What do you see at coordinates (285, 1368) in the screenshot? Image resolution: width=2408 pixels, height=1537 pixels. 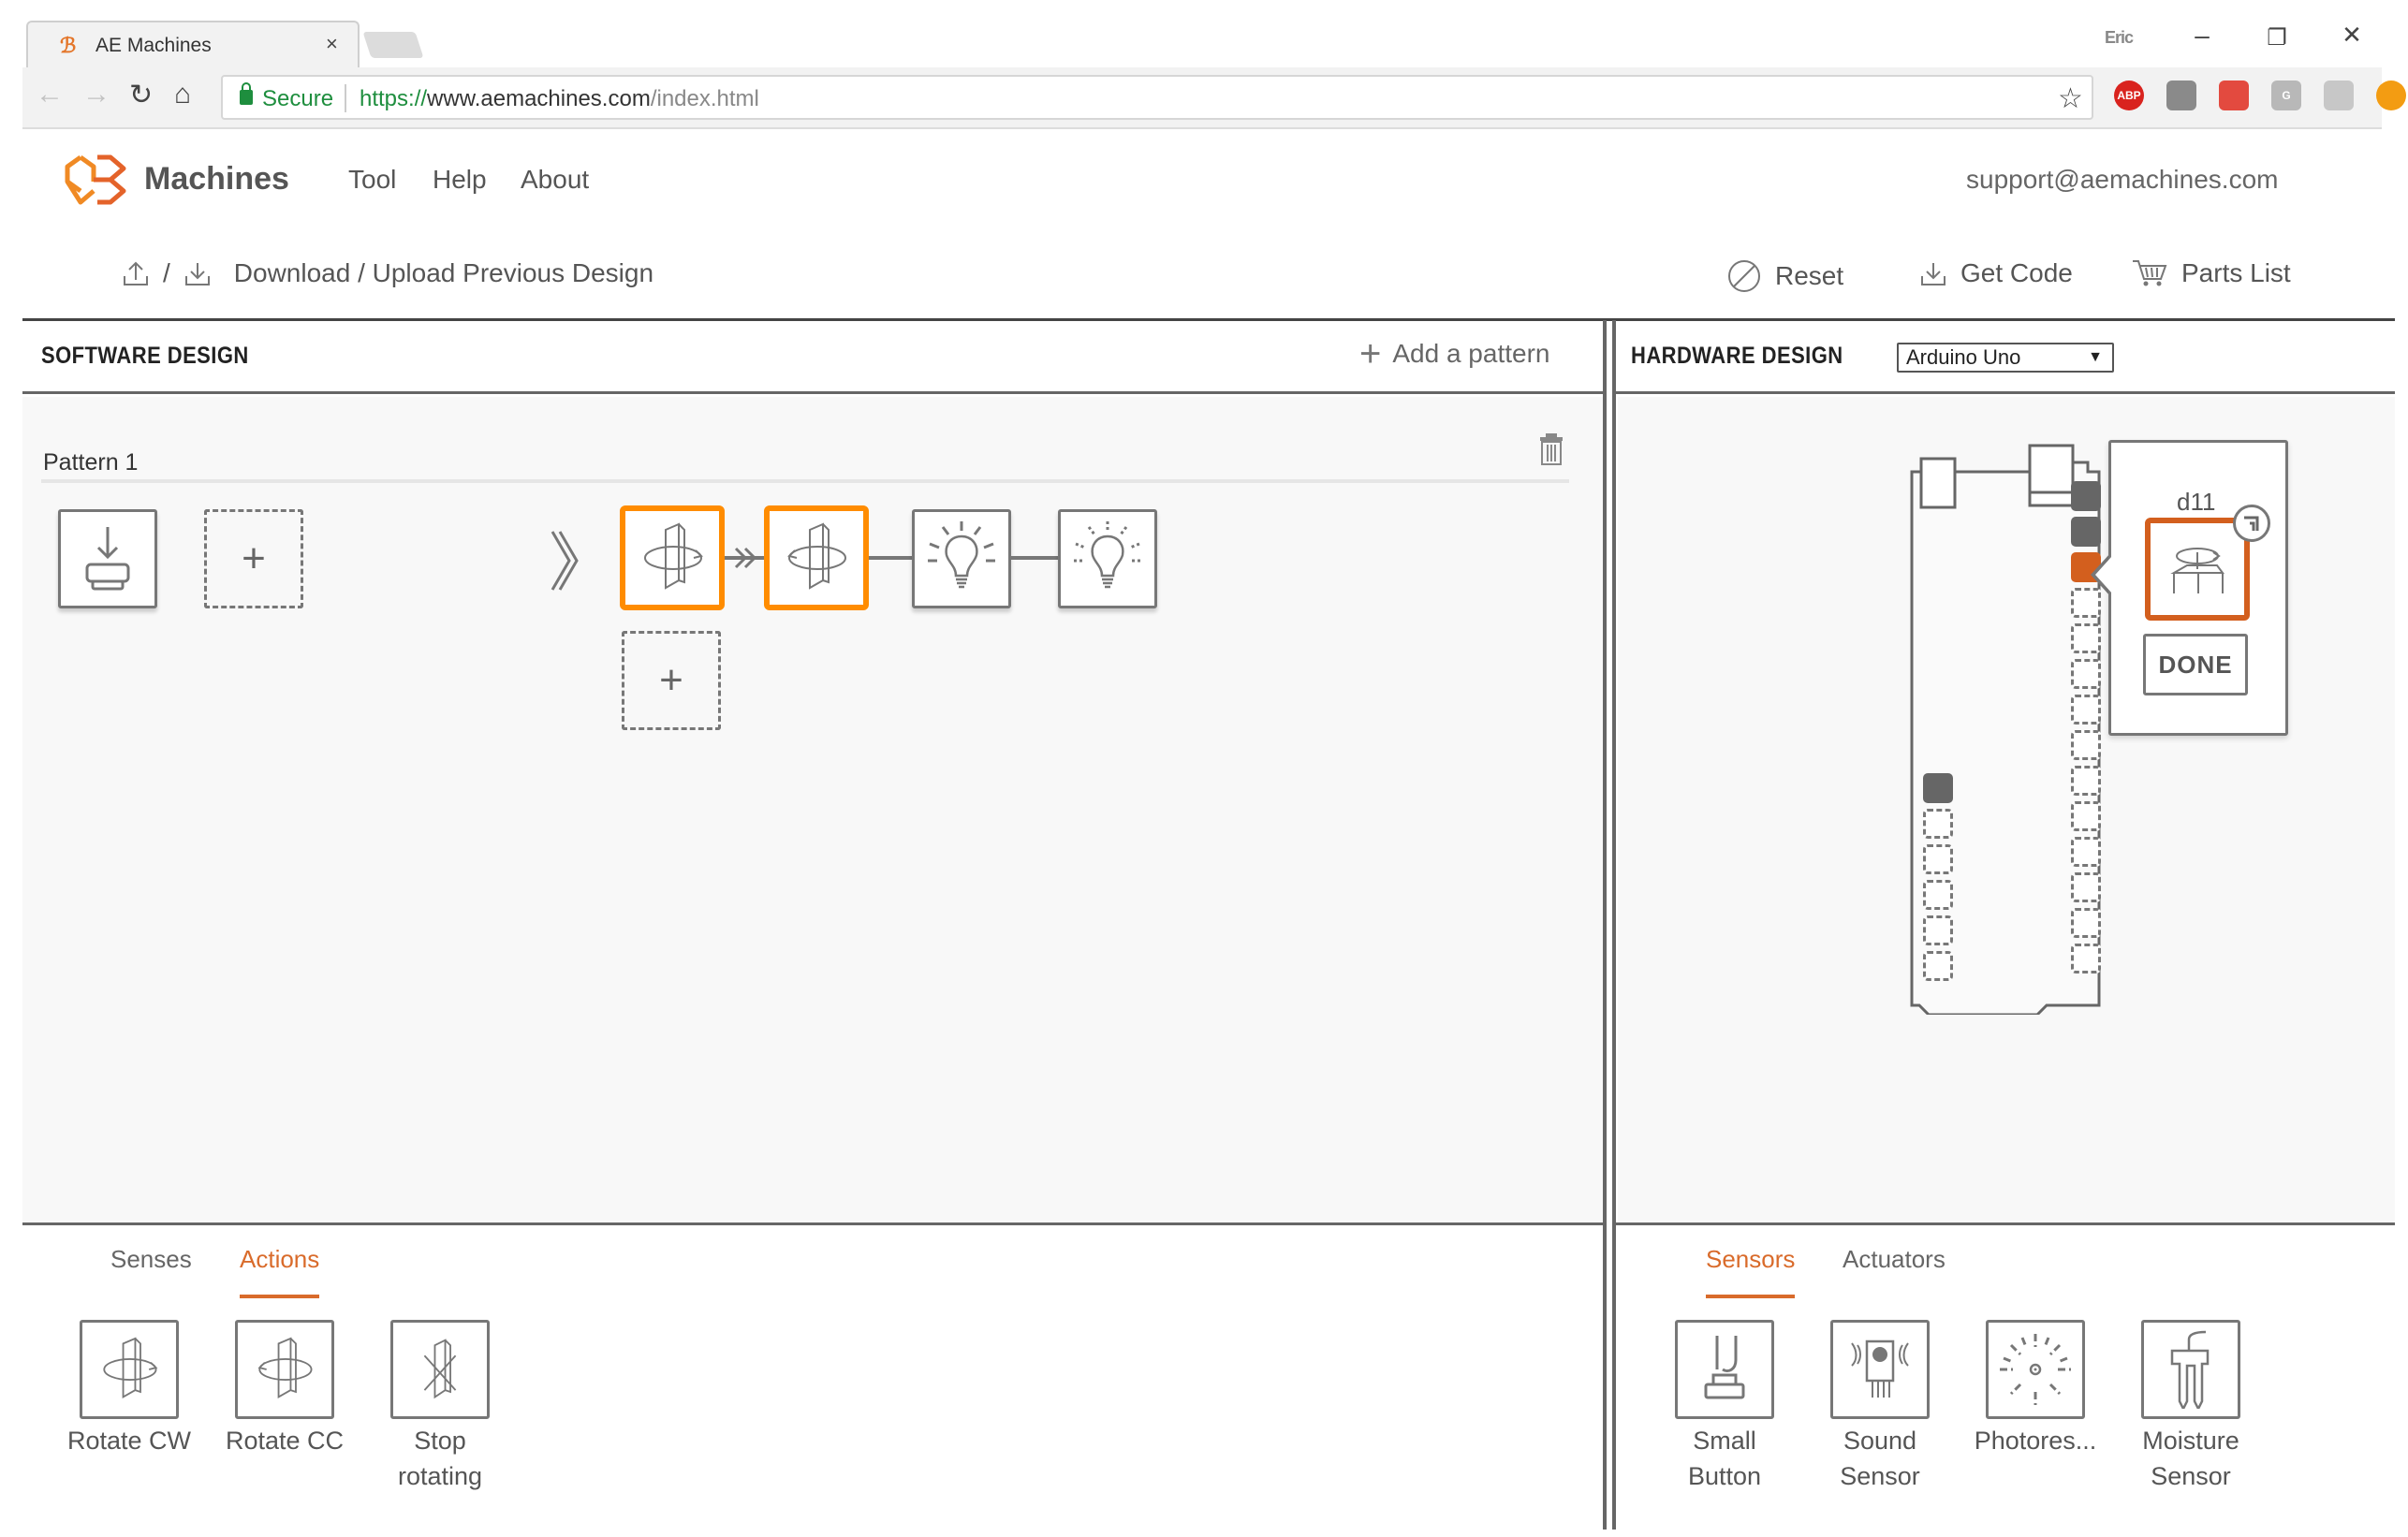 I see `rotate-cc-icon` at bounding box center [285, 1368].